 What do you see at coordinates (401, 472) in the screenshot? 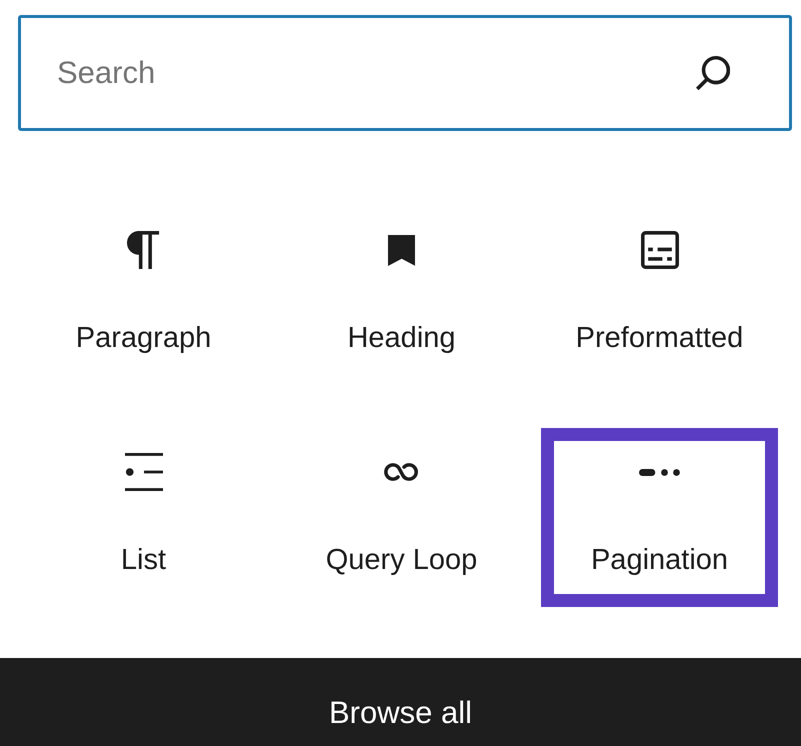
I see `loop-icon` at bounding box center [401, 472].